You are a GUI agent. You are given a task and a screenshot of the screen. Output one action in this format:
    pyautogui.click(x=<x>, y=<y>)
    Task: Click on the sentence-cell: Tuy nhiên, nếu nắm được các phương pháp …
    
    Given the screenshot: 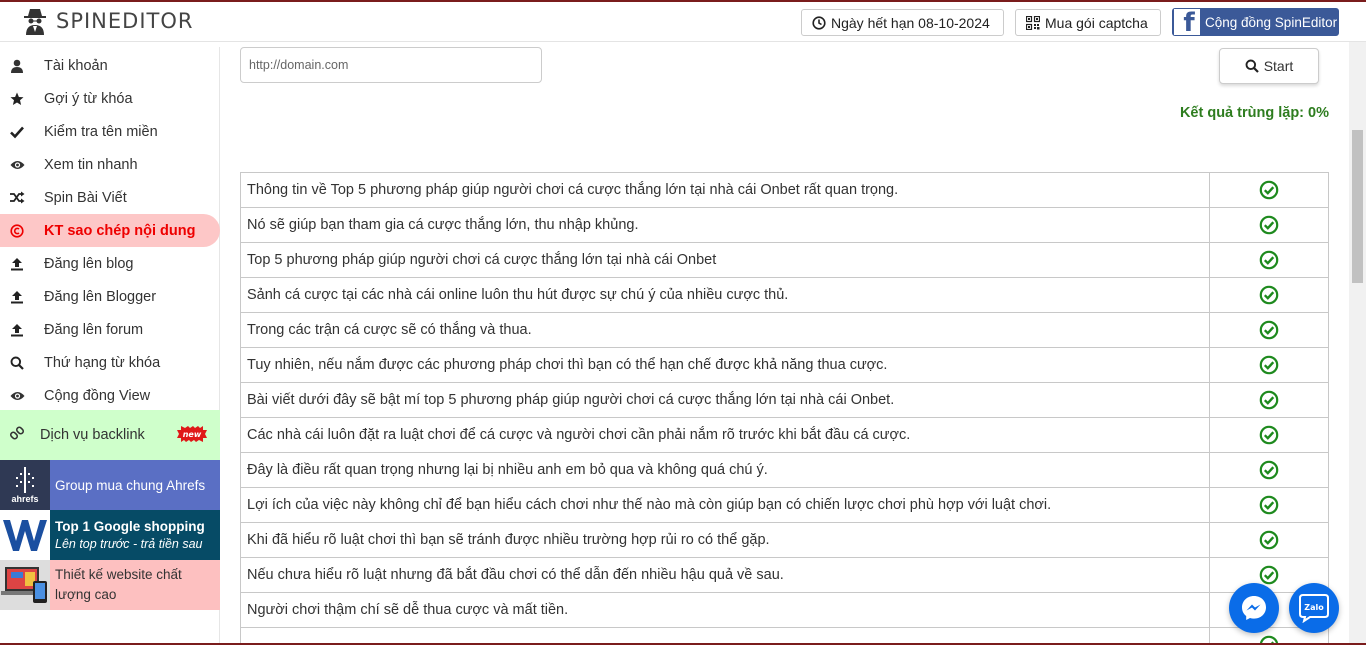 What is the action you would take?
    pyautogui.click(x=725, y=365)
    